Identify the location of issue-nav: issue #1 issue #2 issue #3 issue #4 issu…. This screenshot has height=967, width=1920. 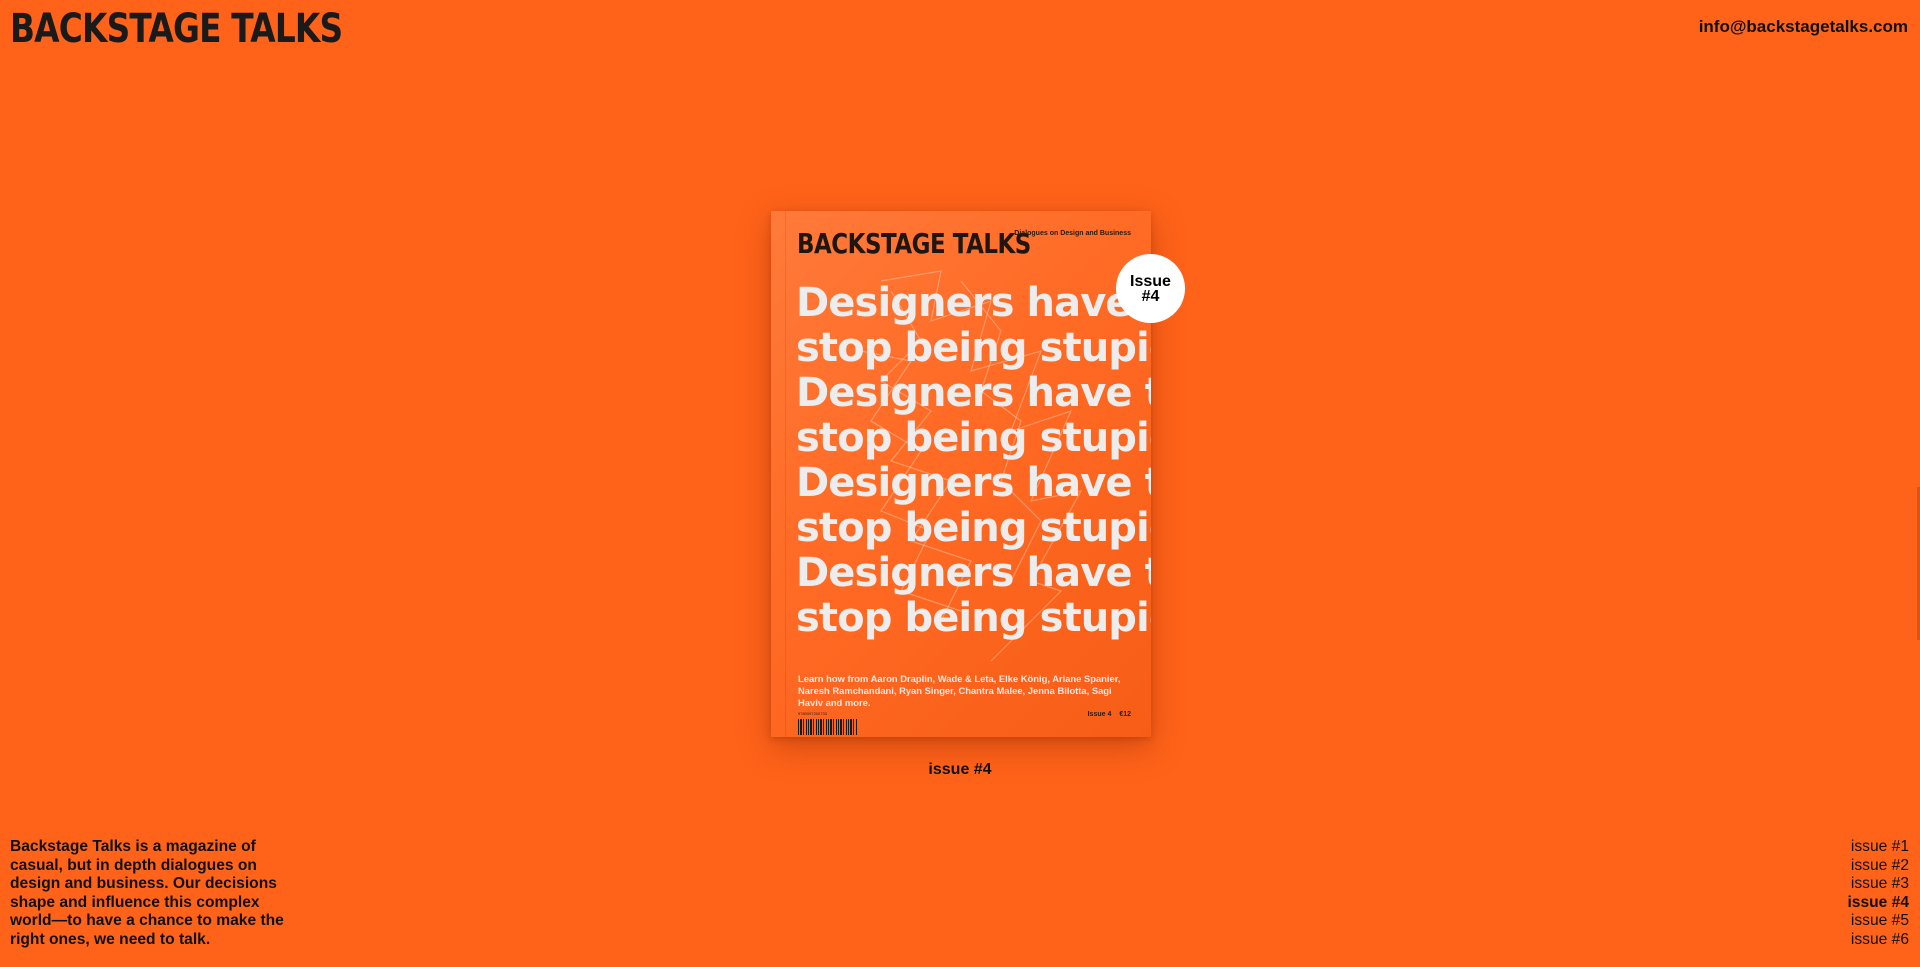
(1878, 893).